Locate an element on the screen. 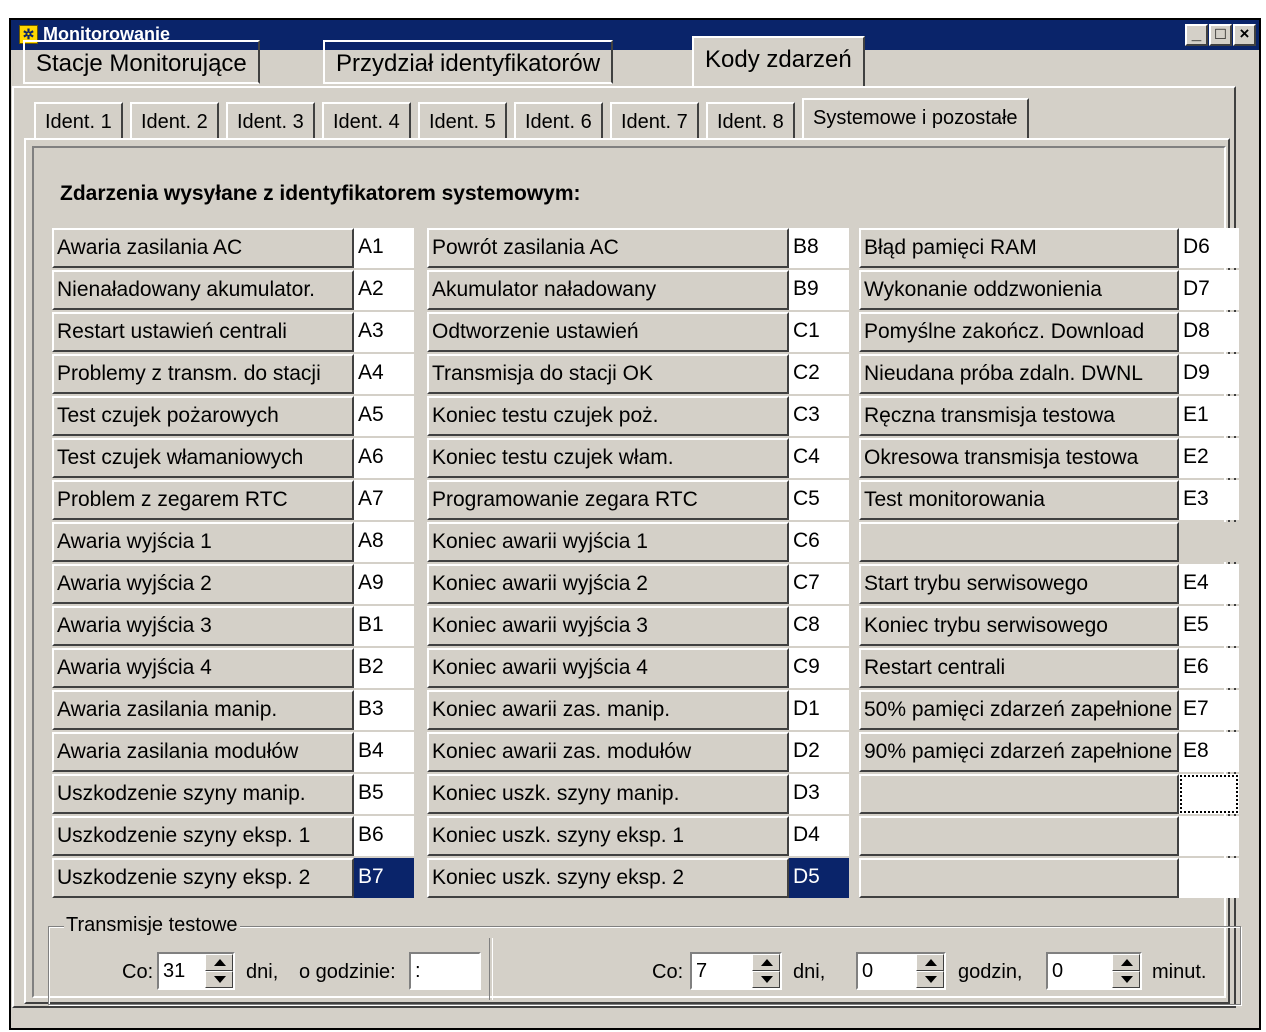 This screenshot has height=1032, width=1266. event-code-field: C4 is located at coordinates (819, 458).